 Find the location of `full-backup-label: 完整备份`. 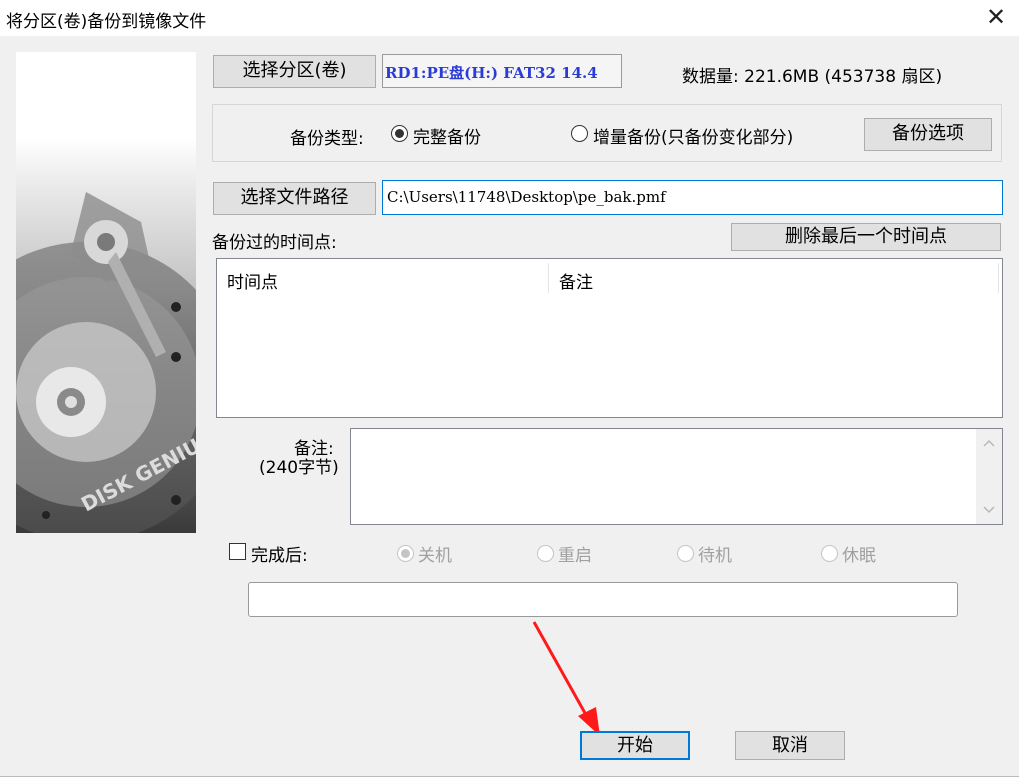

full-backup-label: 完整备份 is located at coordinates (447, 135).